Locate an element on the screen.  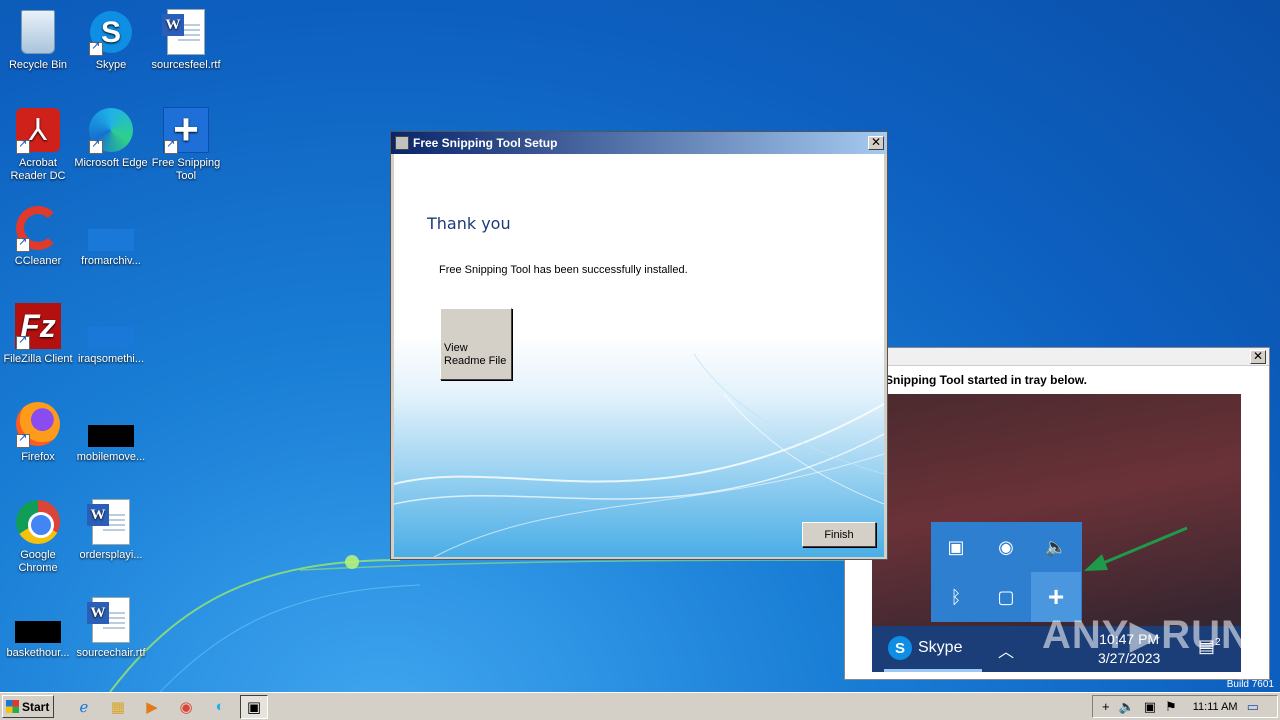
square-app-icon: ▢ is located at coordinates (1006, 596).